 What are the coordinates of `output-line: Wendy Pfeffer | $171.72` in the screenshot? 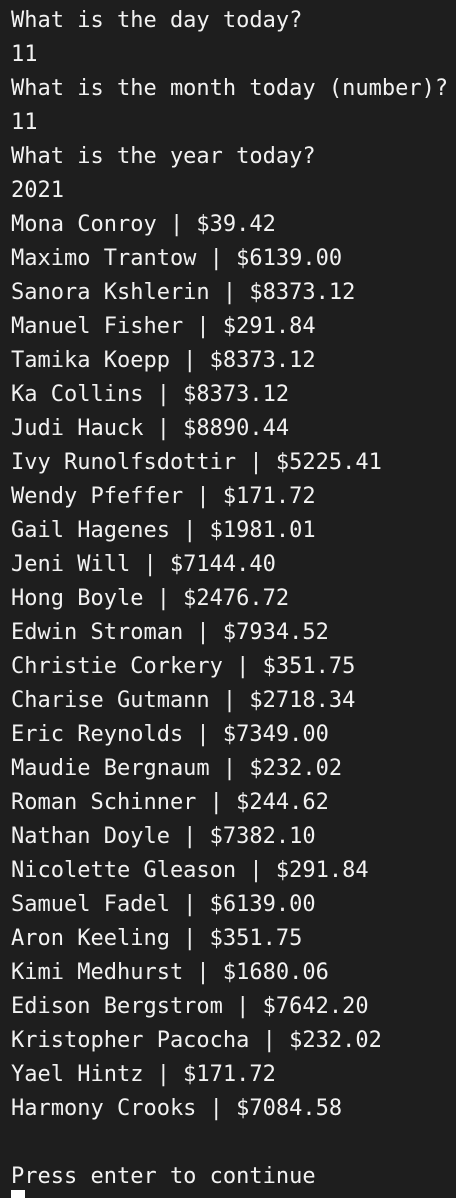 It's located at (163, 496).